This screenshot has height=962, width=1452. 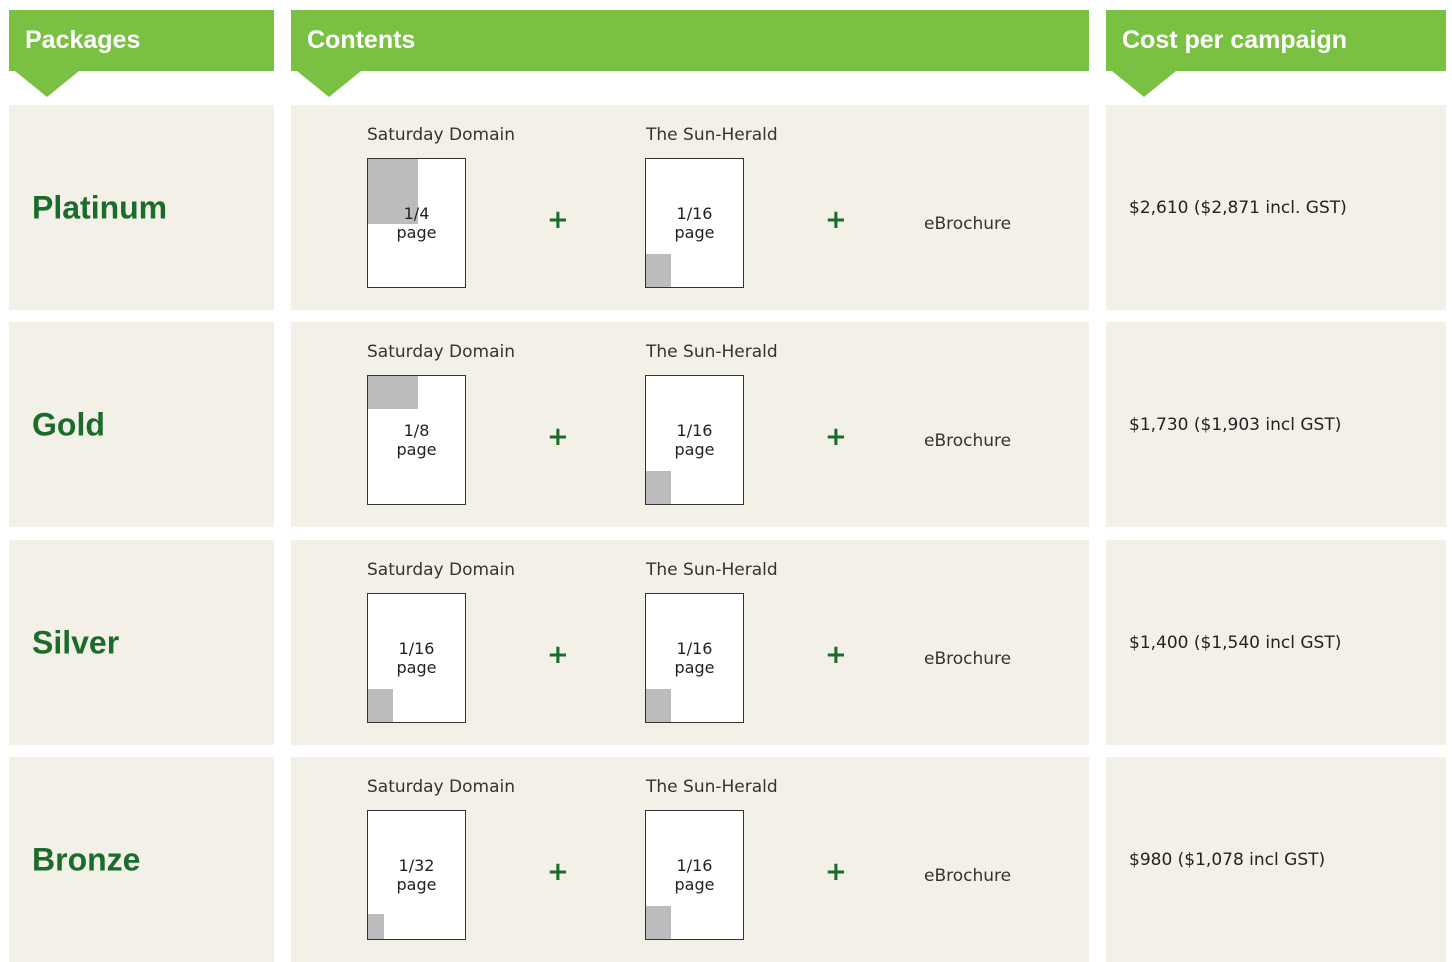 I want to click on cost-cell: $980 ($1,078 incl GST), so click(x=1276, y=859).